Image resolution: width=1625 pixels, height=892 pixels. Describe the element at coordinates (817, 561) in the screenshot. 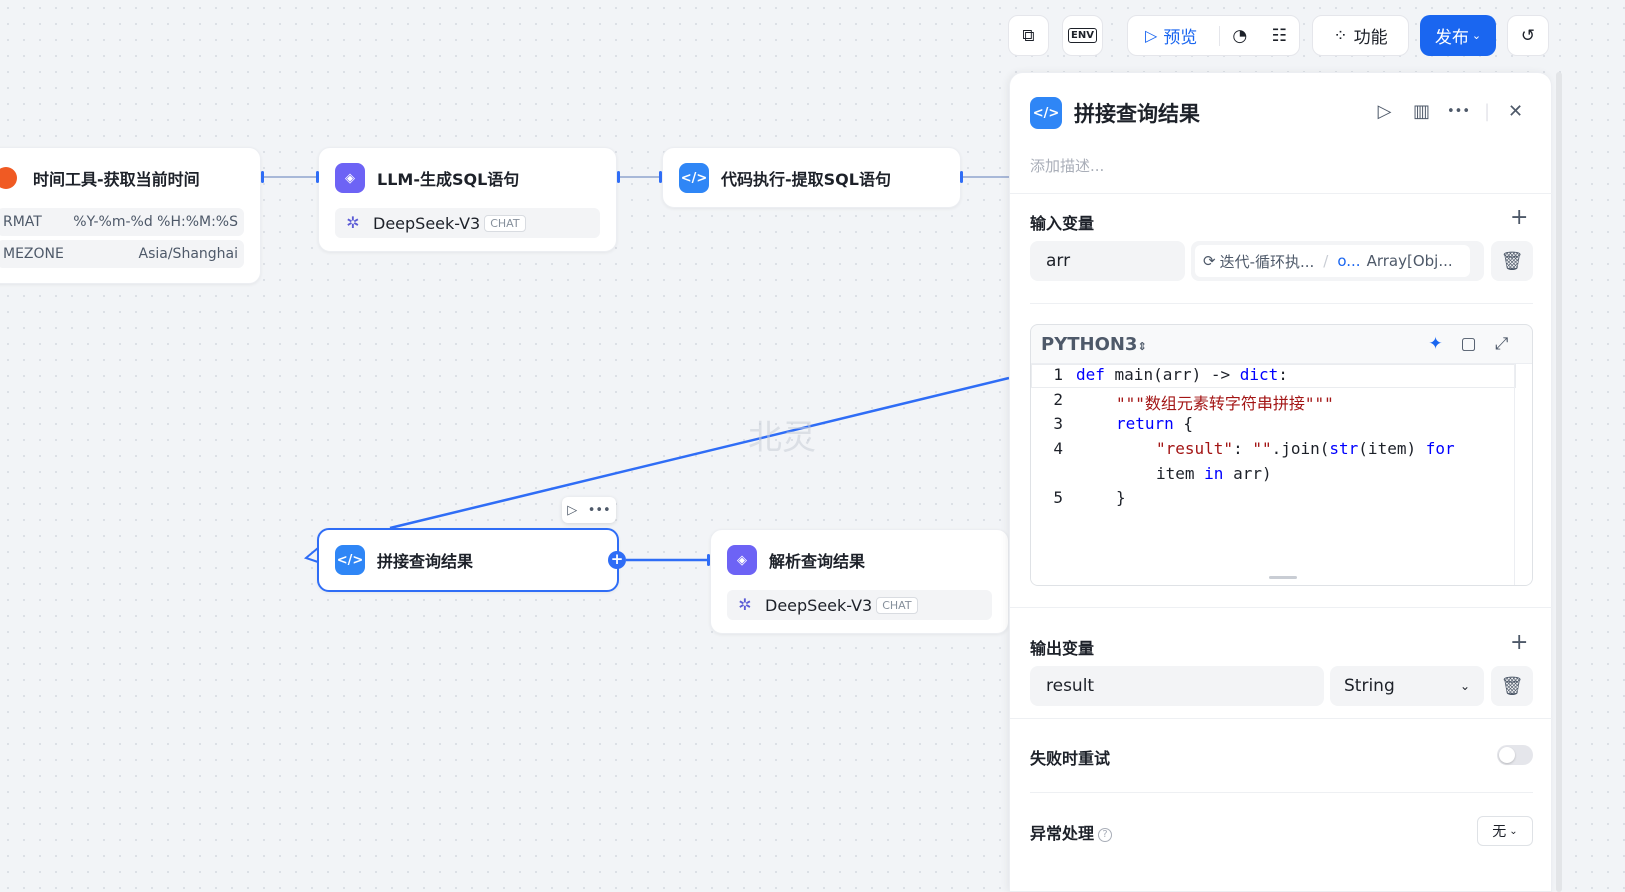

I see `node-title: 解析查询结果` at that location.